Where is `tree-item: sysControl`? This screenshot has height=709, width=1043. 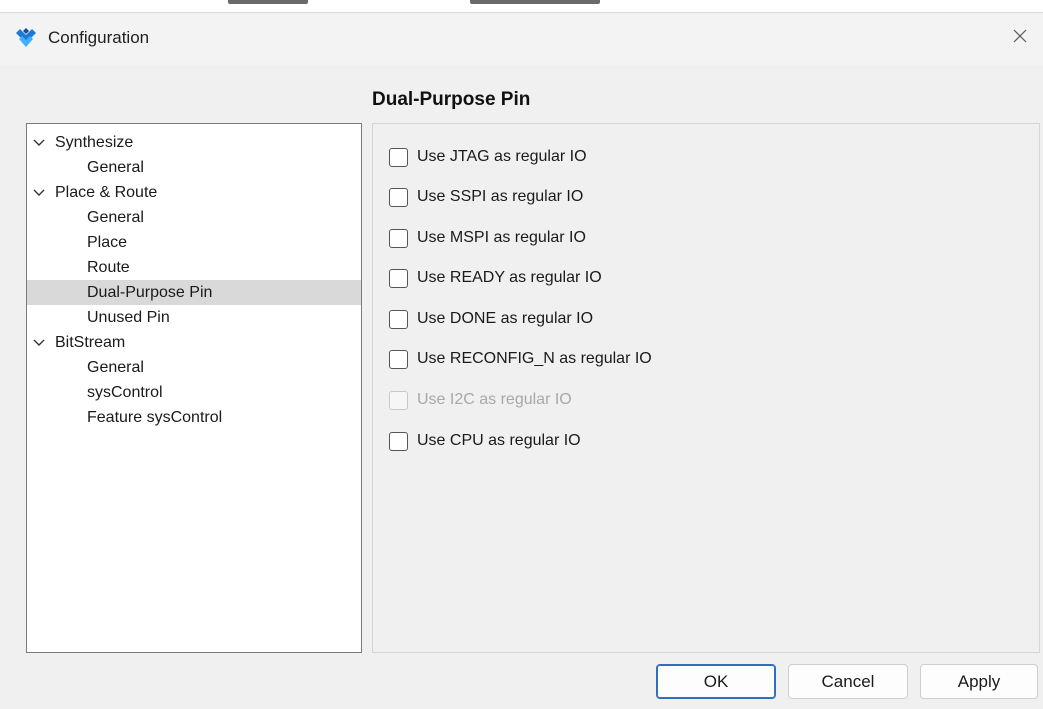
tree-item: sysControl is located at coordinates (194, 392).